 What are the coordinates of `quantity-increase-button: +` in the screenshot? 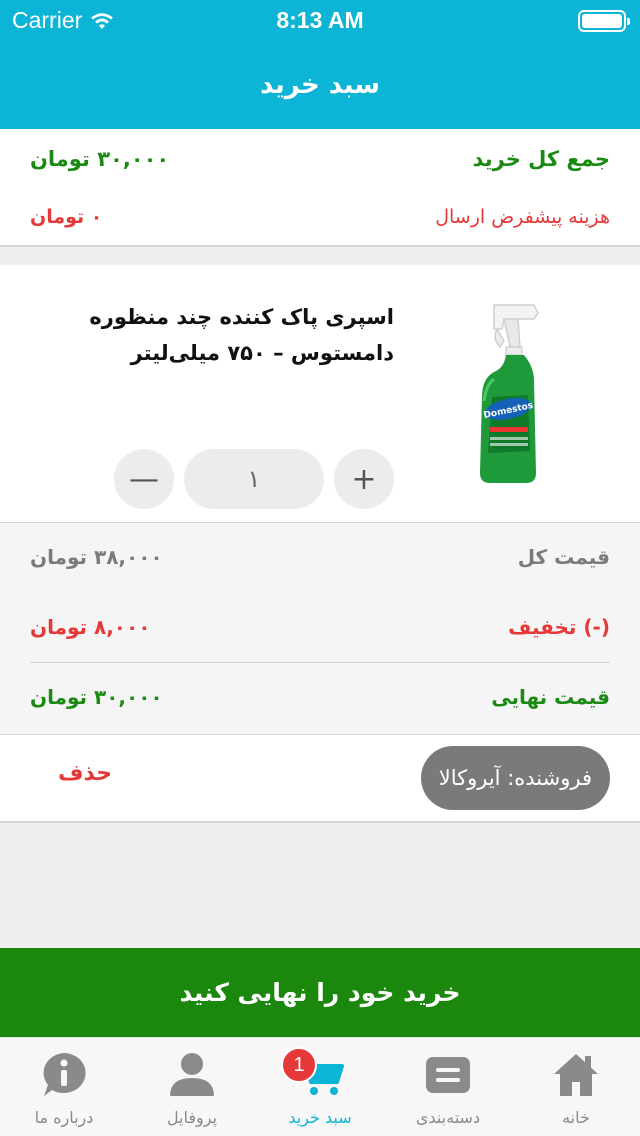 It's located at (364, 479).